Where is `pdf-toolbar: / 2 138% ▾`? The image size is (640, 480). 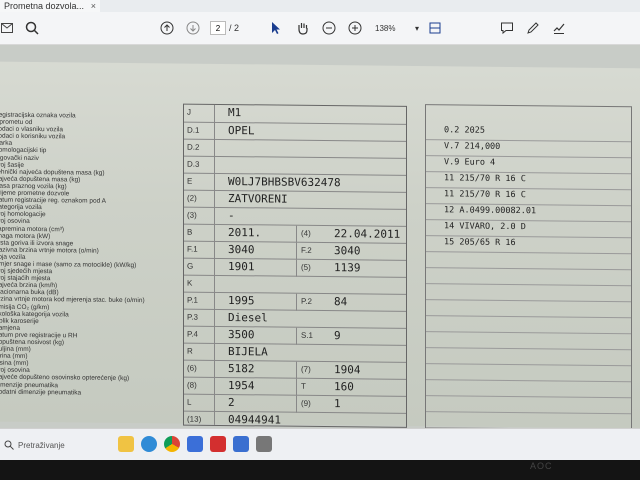 pdf-toolbar: / 2 138% ▾ is located at coordinates (320, 28).